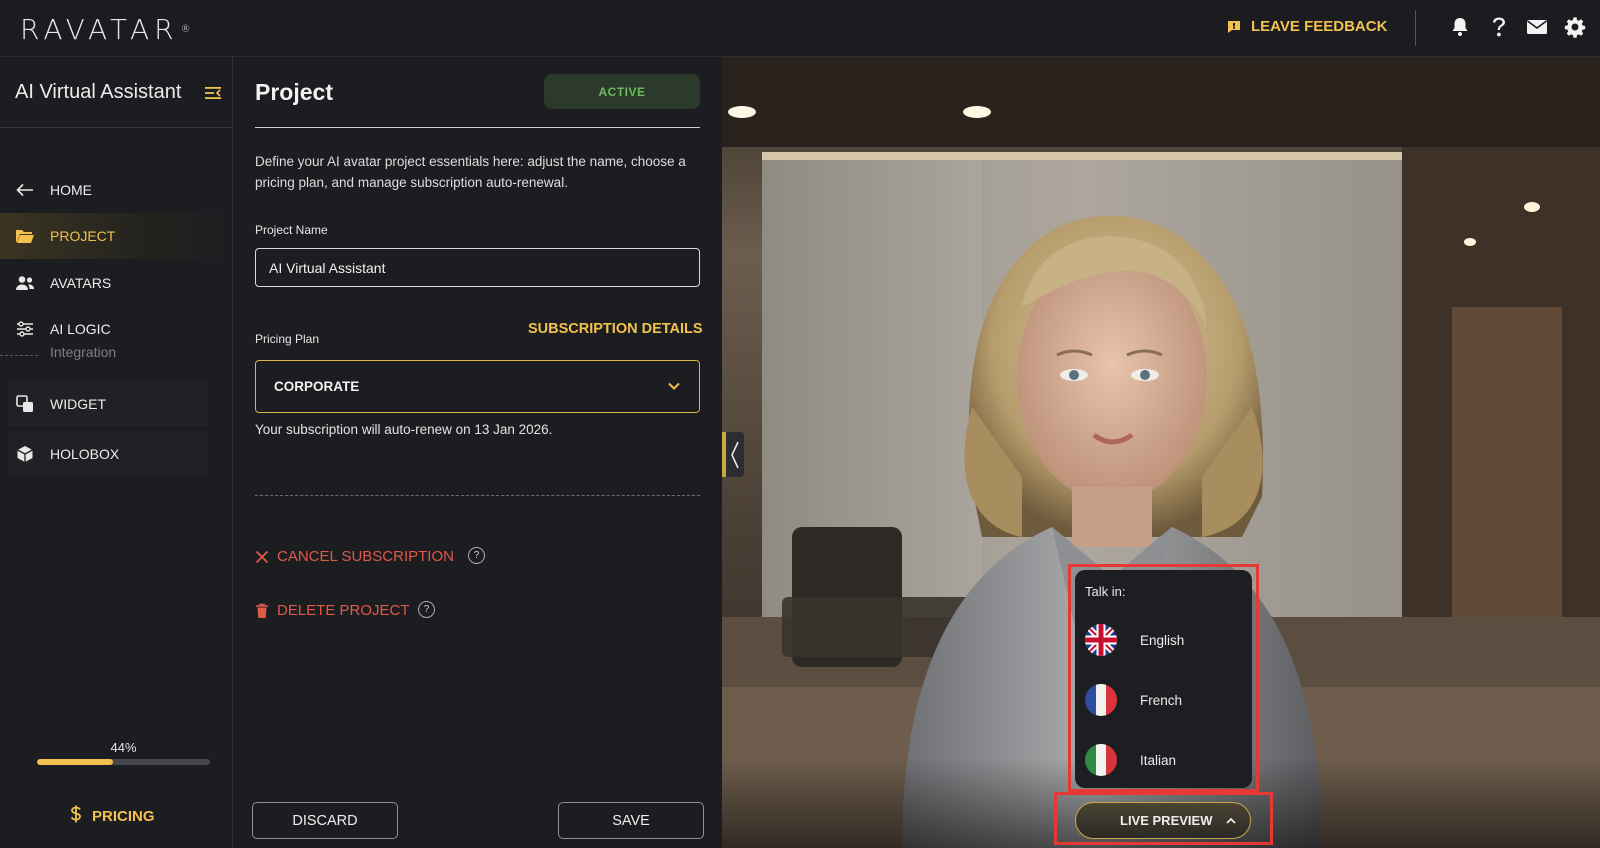 This screenshot has height=848, width=1600. I want to click on top-bar: RAVATAR ® LEAVE FEEDBACK, so click(800, 28).